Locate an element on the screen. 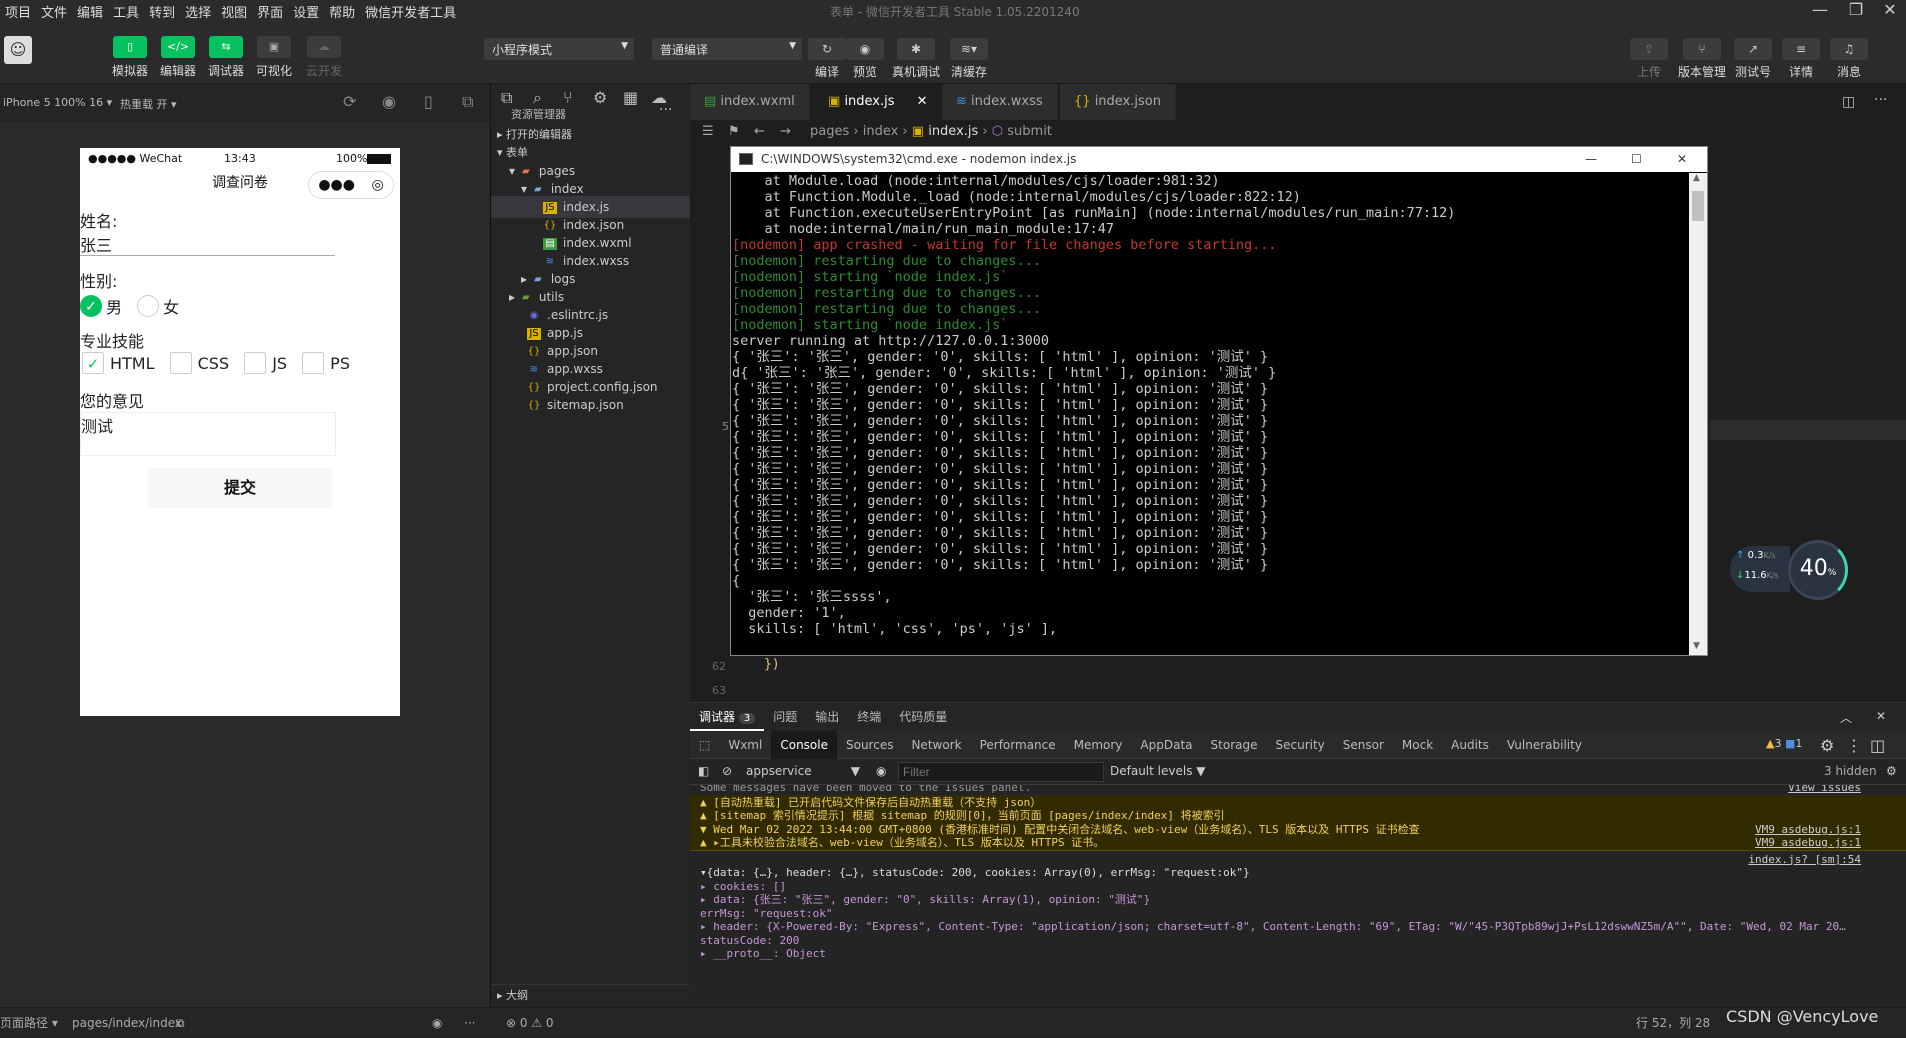 This screenshot has width=1906, height=1038. console-line: ▸ cookies: [] is located at coordinates (1298, 887).